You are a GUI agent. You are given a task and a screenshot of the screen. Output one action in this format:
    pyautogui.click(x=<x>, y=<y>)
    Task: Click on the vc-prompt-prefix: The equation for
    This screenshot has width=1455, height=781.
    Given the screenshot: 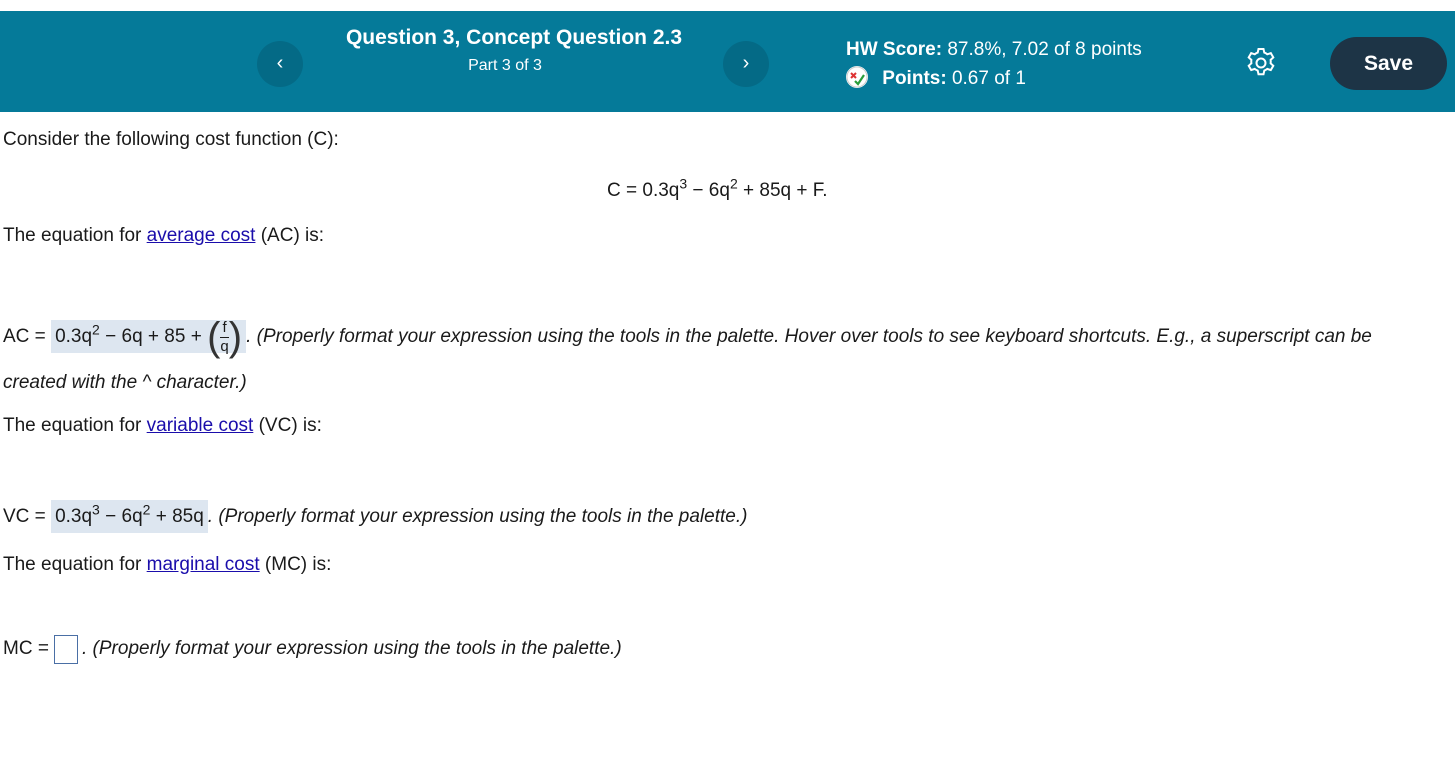 What is the action you would take?
    pyautogui.click(x=75, y=425)
    